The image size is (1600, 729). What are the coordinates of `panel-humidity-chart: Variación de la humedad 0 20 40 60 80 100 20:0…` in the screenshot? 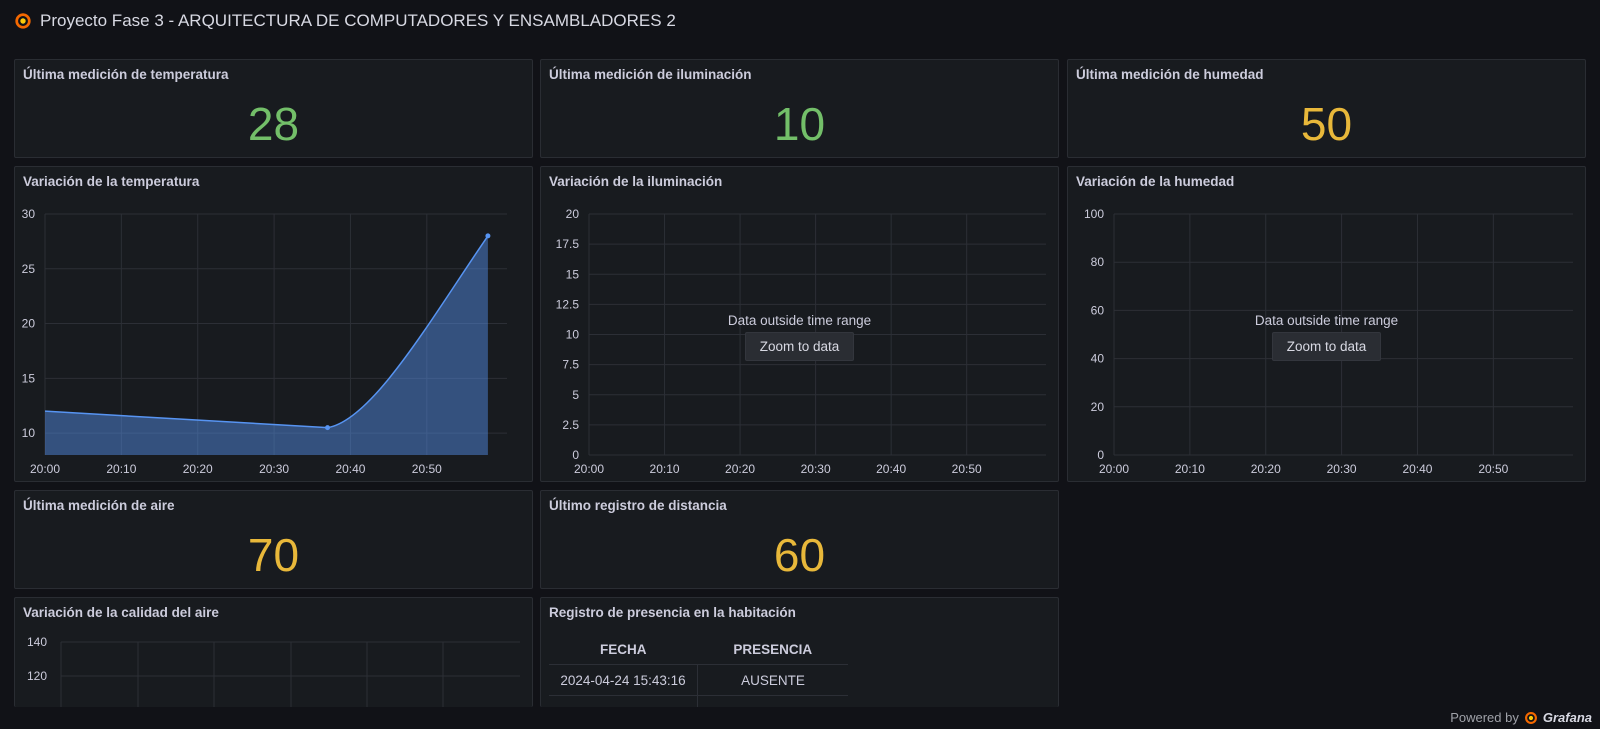 It's located at (1326, 324).